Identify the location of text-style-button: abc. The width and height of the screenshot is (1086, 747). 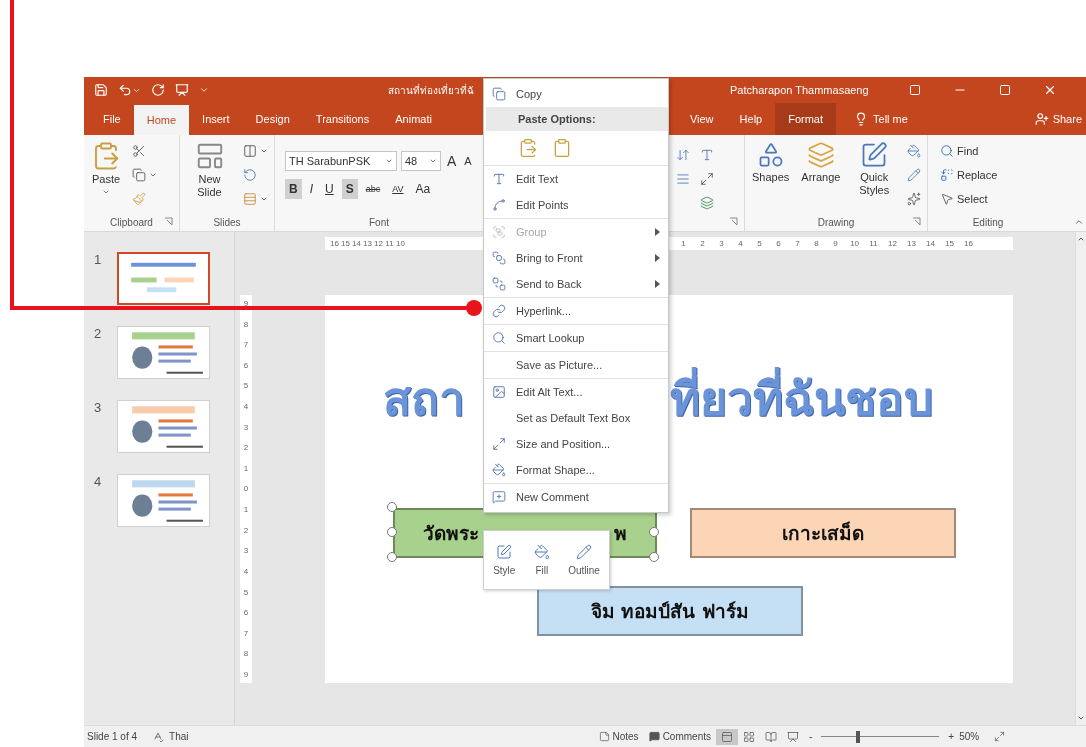
(373, 189).